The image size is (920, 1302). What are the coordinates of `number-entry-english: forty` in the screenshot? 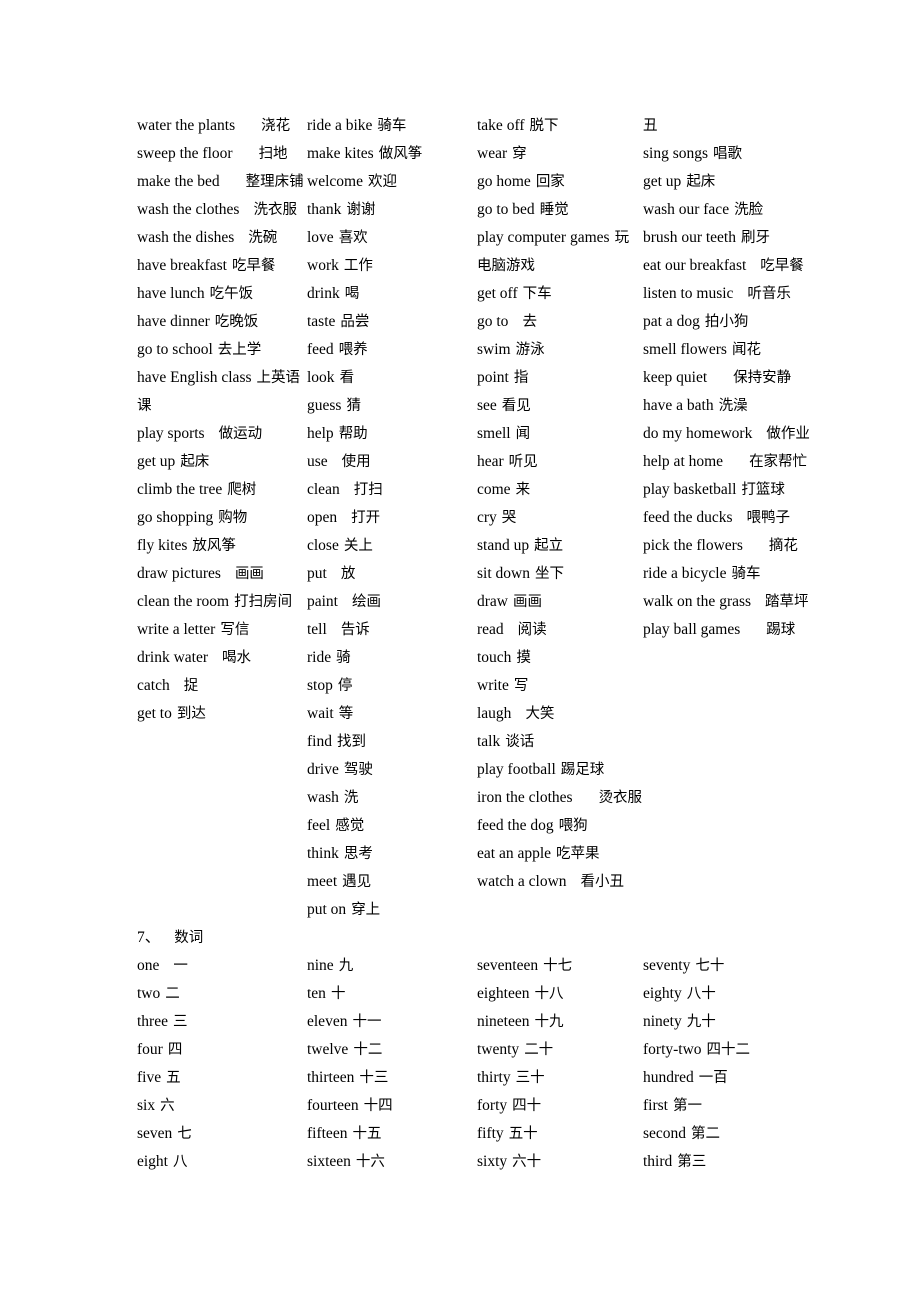 It's located at (492, 1105).